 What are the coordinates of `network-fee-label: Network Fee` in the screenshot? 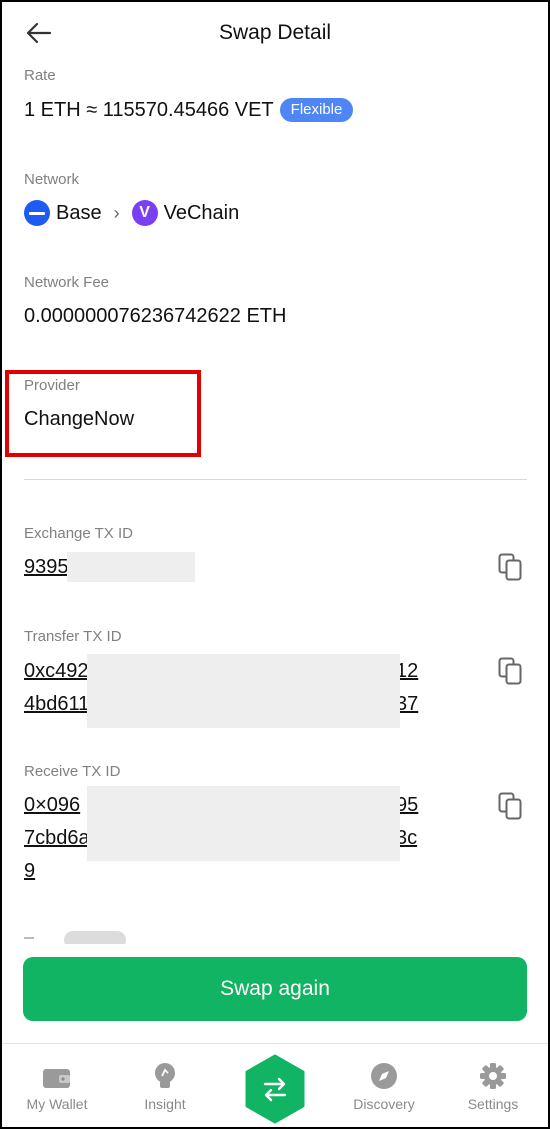 It's located at (67, 282).